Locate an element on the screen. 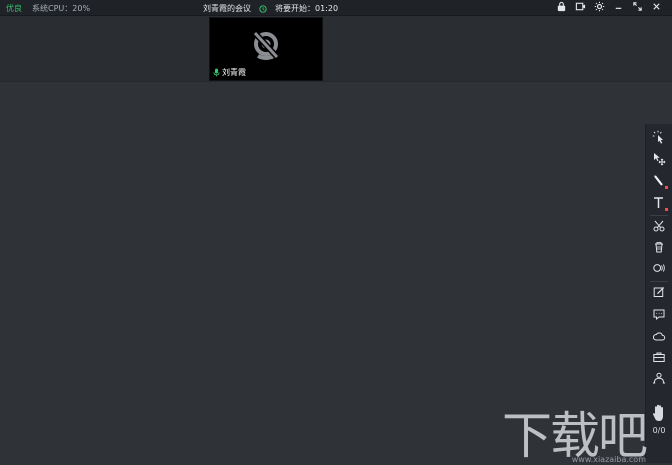 This screenshot has width=672, height=465. text-icon is located at coordinates (658, 202).